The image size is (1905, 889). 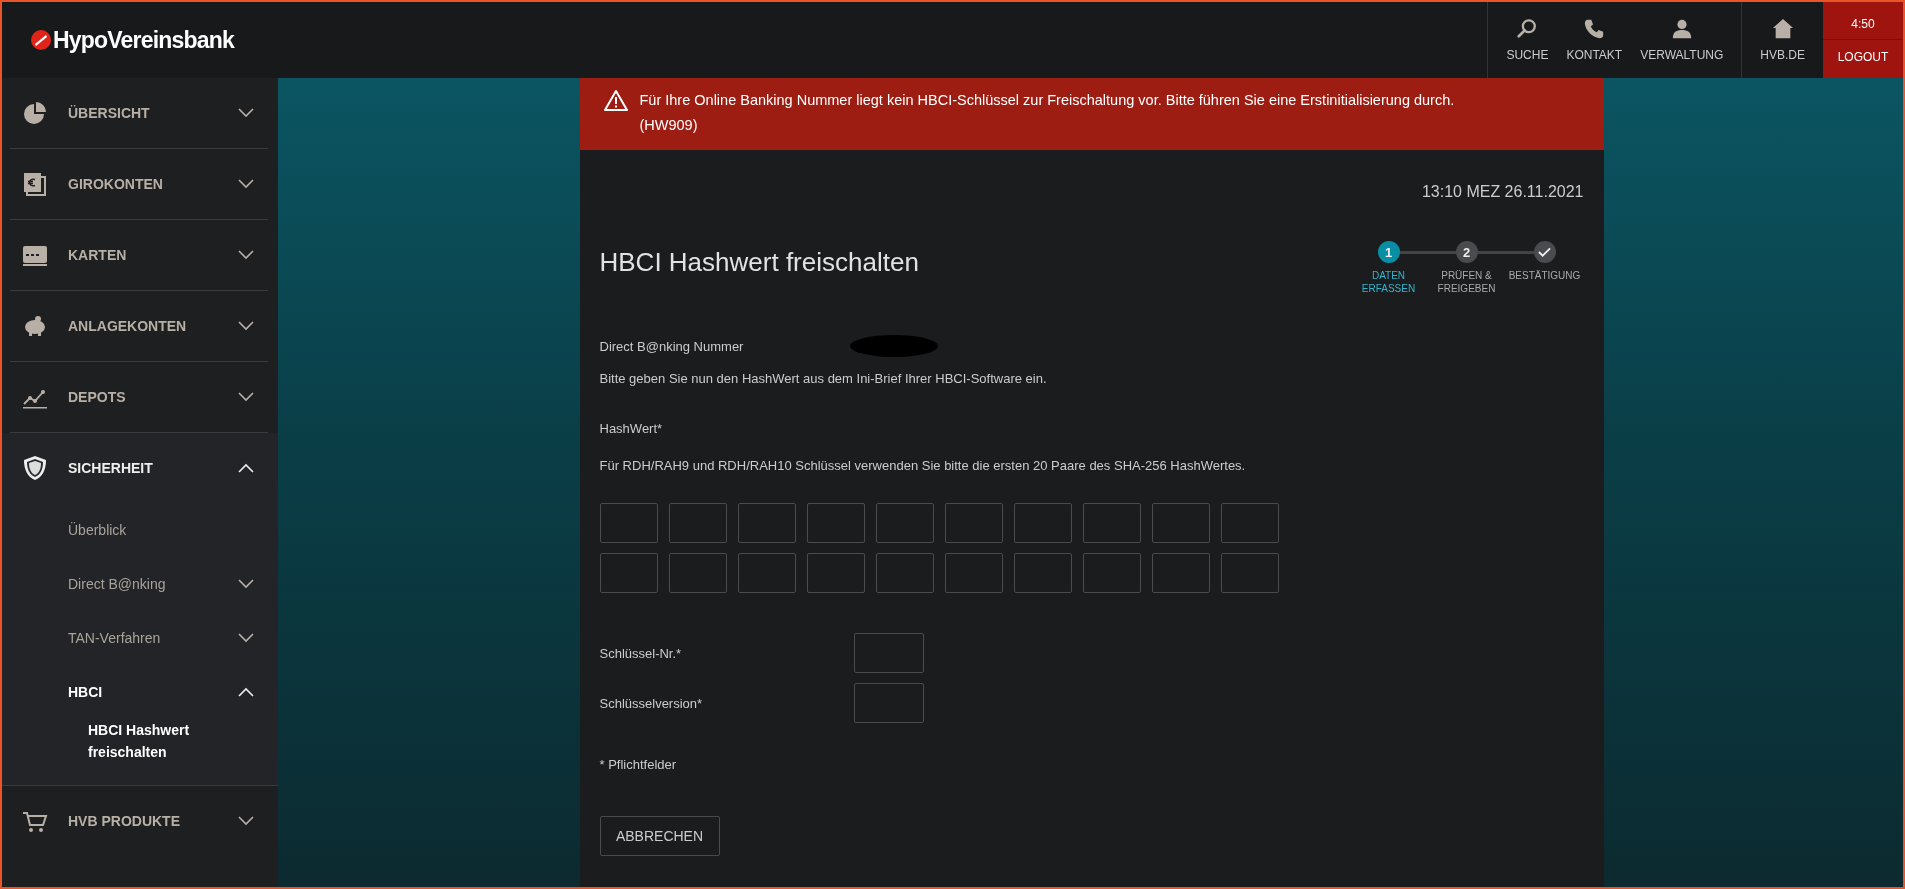 What do you see at coordinates (139, 692) in the screenshot?
I see `sidebar-subitem: HBCI` at bounding box center [139, 692].